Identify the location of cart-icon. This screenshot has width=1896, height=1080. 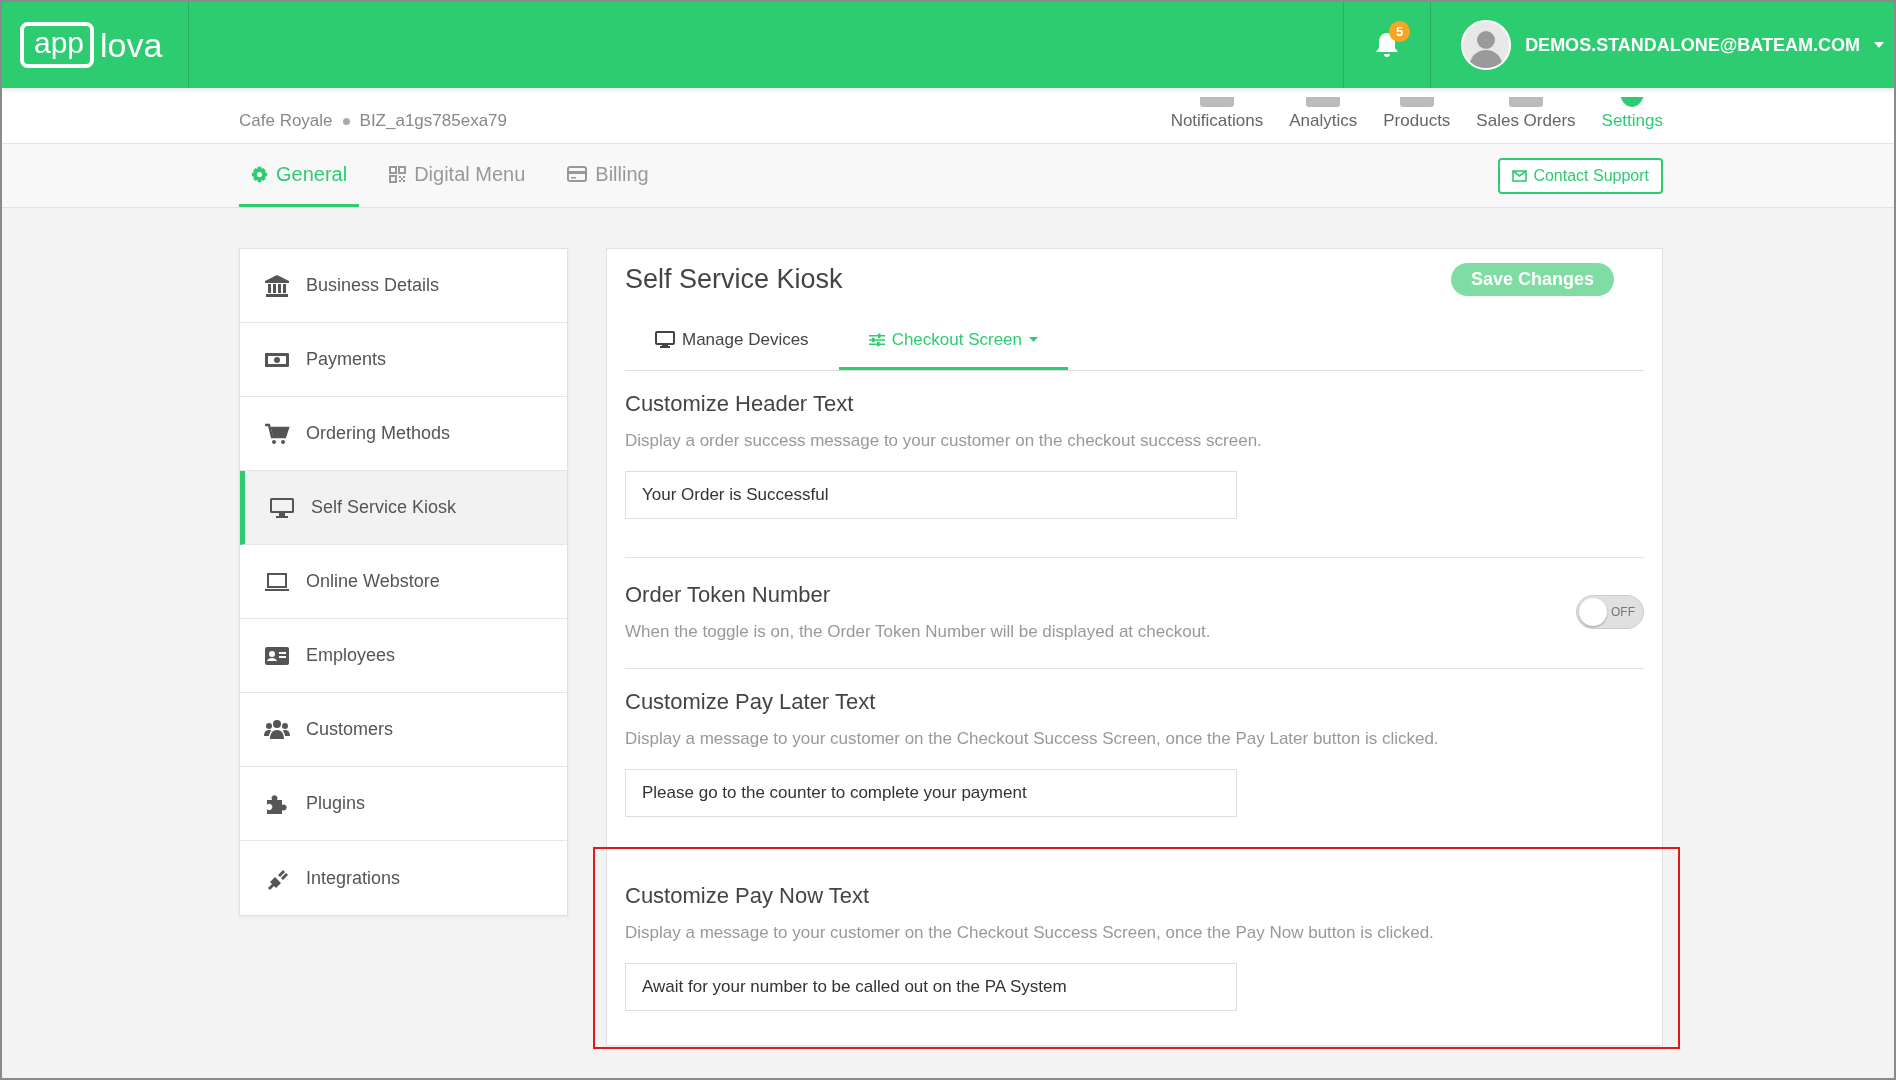
(277, 433).